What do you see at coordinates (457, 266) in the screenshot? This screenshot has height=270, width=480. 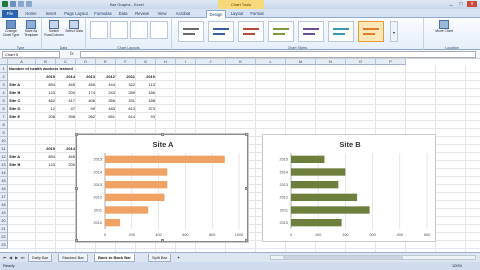 I see `zoom-level: 100%` at bounding box center [457, 266].